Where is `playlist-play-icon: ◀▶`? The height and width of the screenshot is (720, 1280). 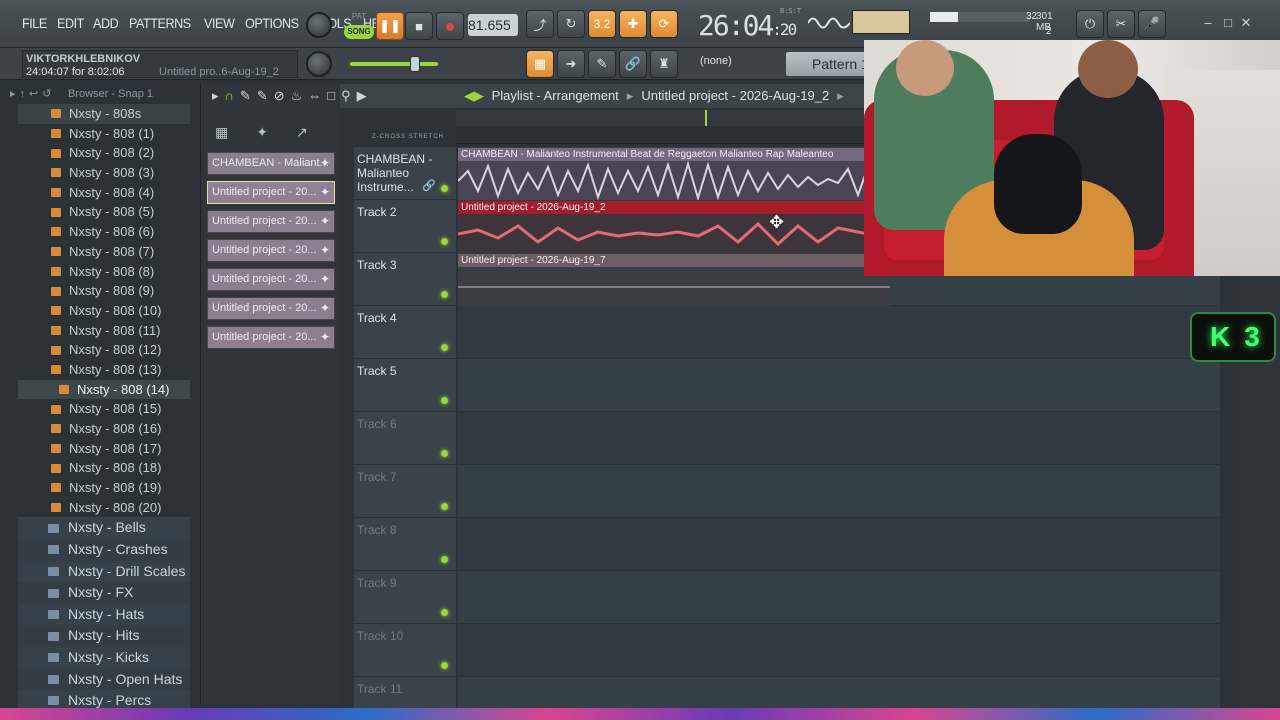
playlist-play-icon: ◀▶ is located at coordinates (474, 95).